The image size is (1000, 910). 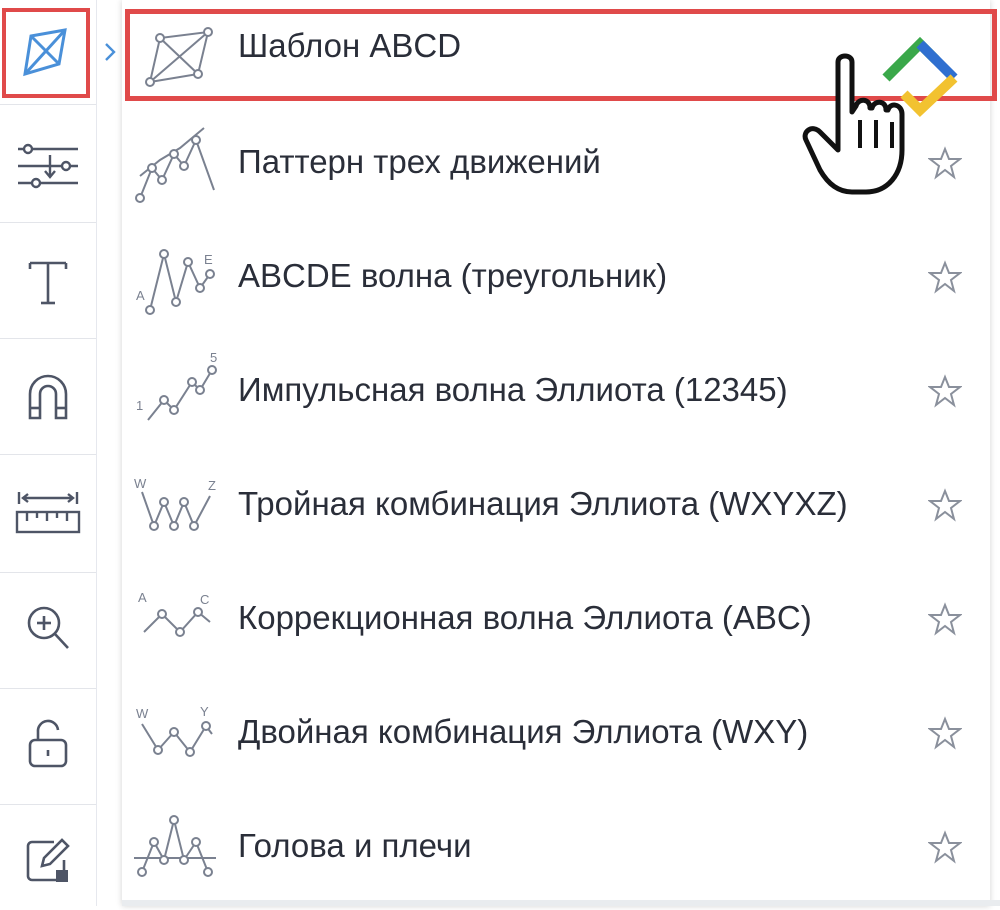 What do you see at coordinates (350, 45) in the screenshot?
I see `menu-item-label: Шаблон ABCD` at bounding box center [350, 45].